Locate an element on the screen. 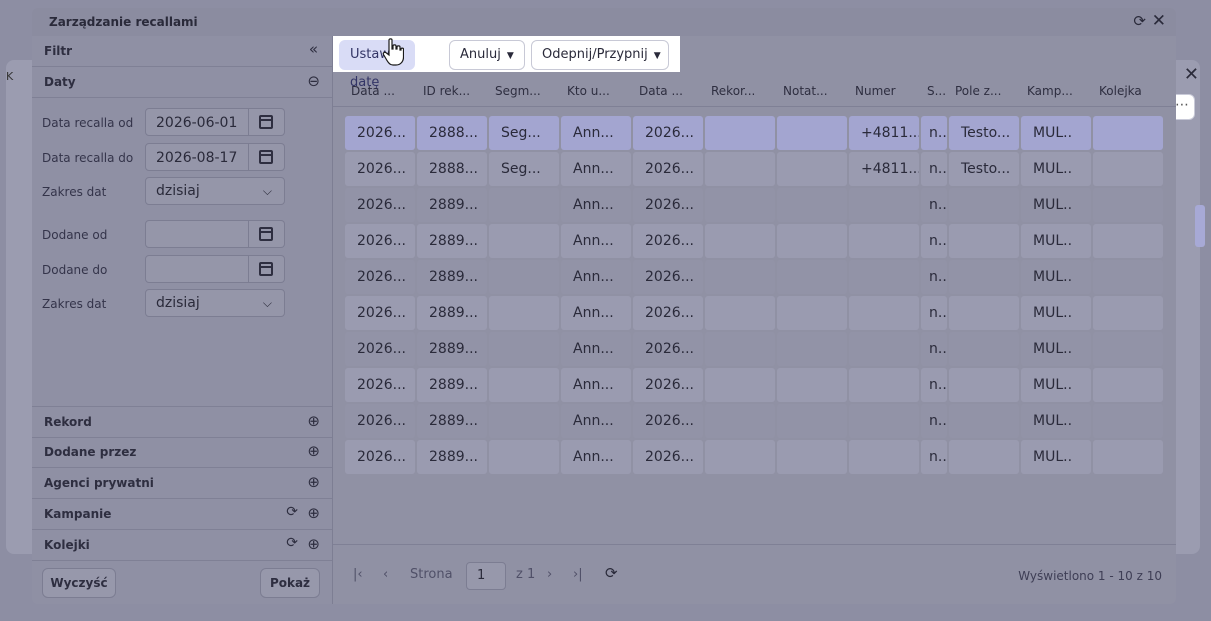  collapse-panel-icon: « is located at coordinates (313, 49).